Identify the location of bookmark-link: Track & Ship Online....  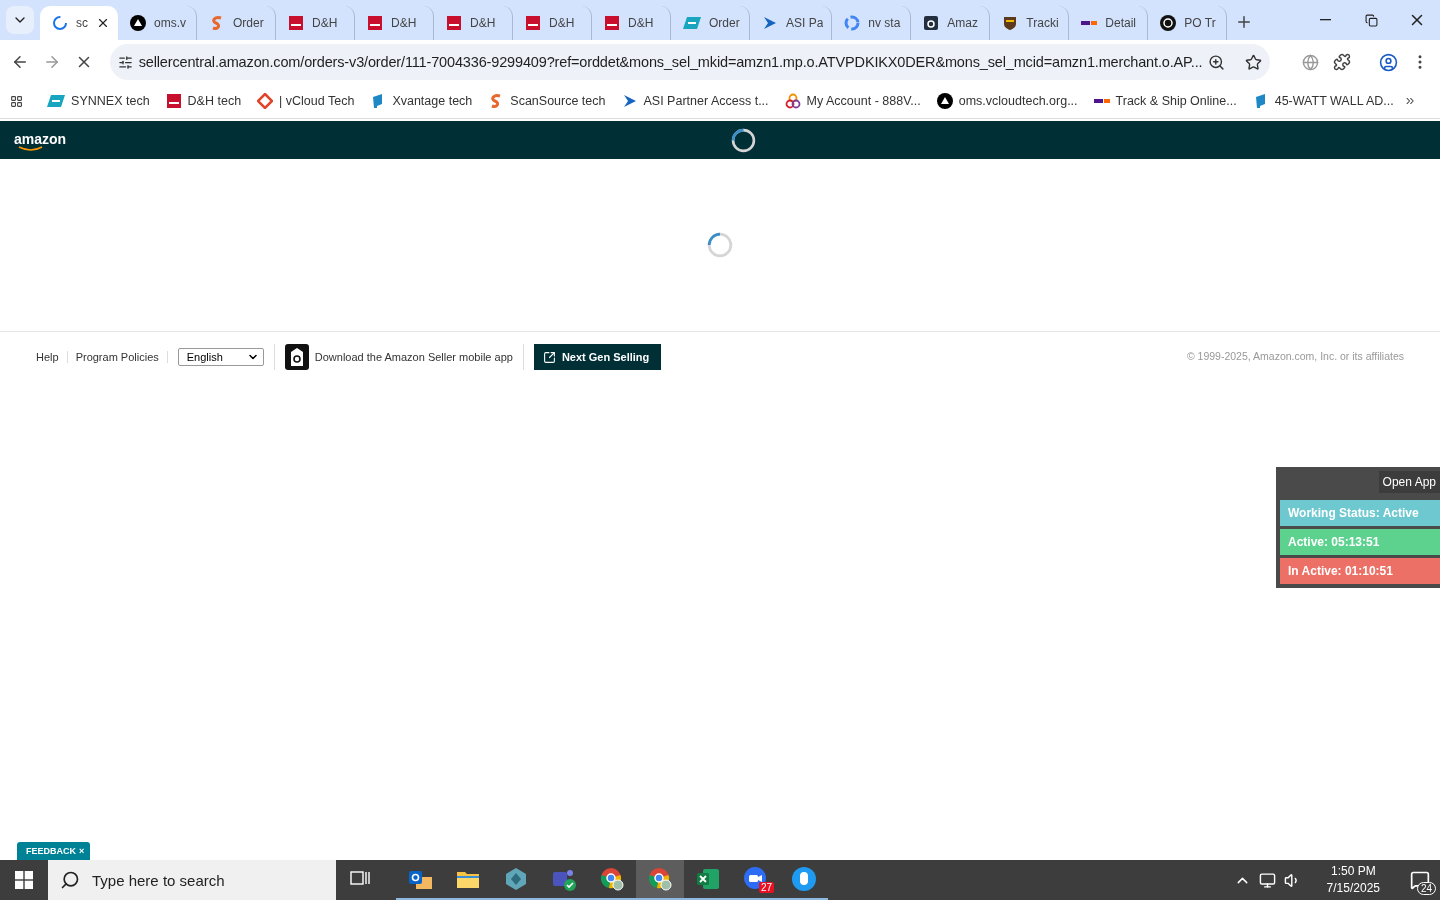
(1165, 101).